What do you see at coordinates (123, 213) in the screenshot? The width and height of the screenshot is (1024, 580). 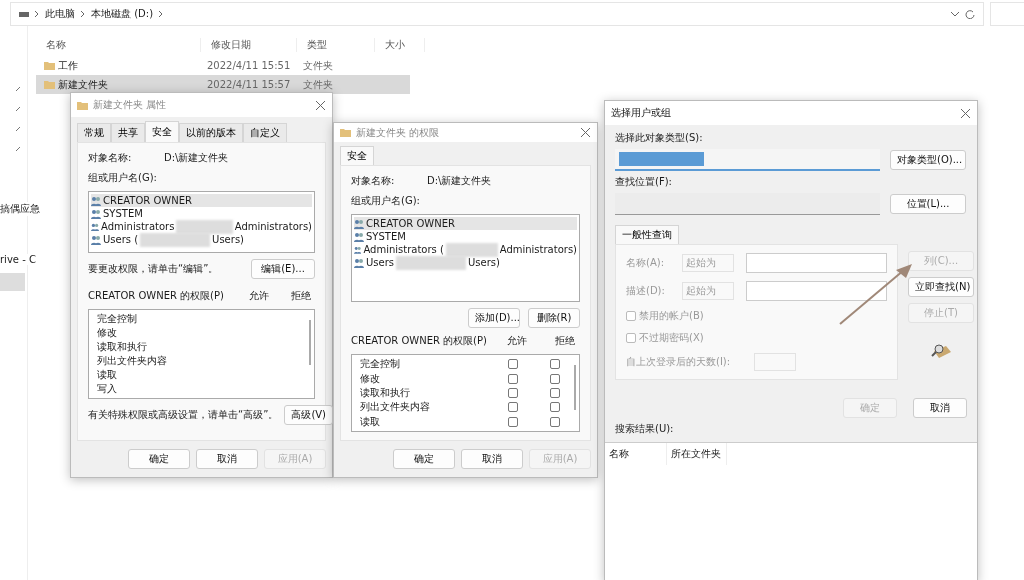 I see `user-name: SYSTEM` at bounding box center [123, 213].